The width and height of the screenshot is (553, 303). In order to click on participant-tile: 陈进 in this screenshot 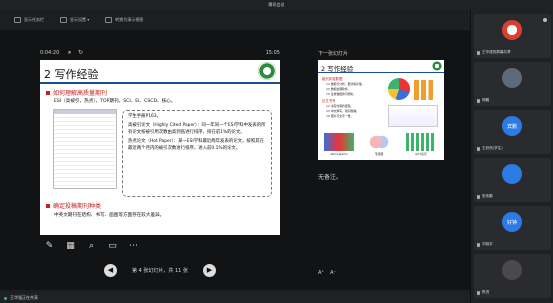, I will do `click(512, 276)`.